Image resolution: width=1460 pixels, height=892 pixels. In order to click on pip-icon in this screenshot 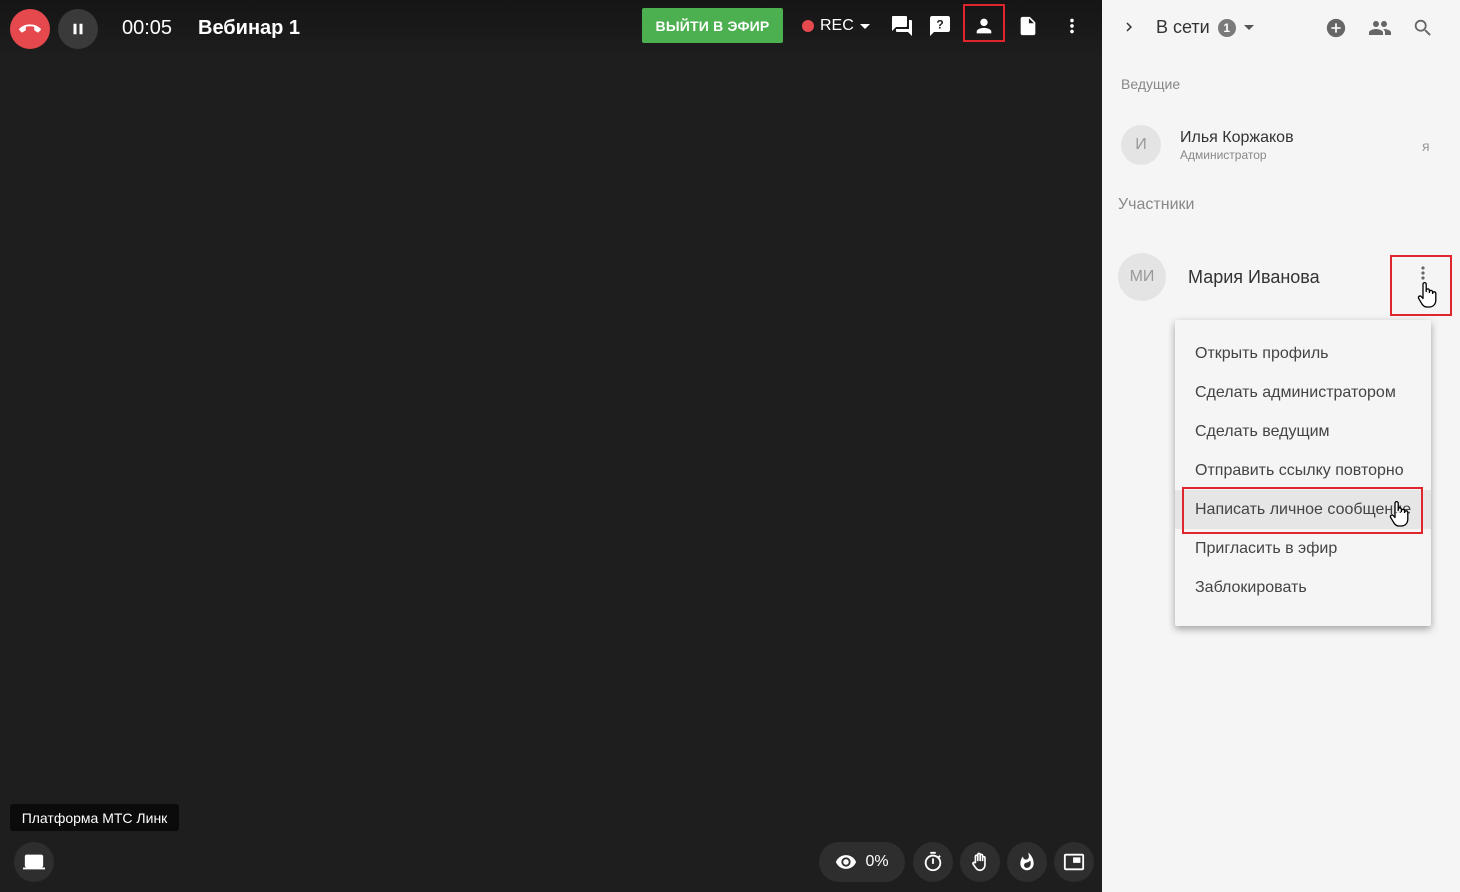, I will do `click(1074, 862)`.